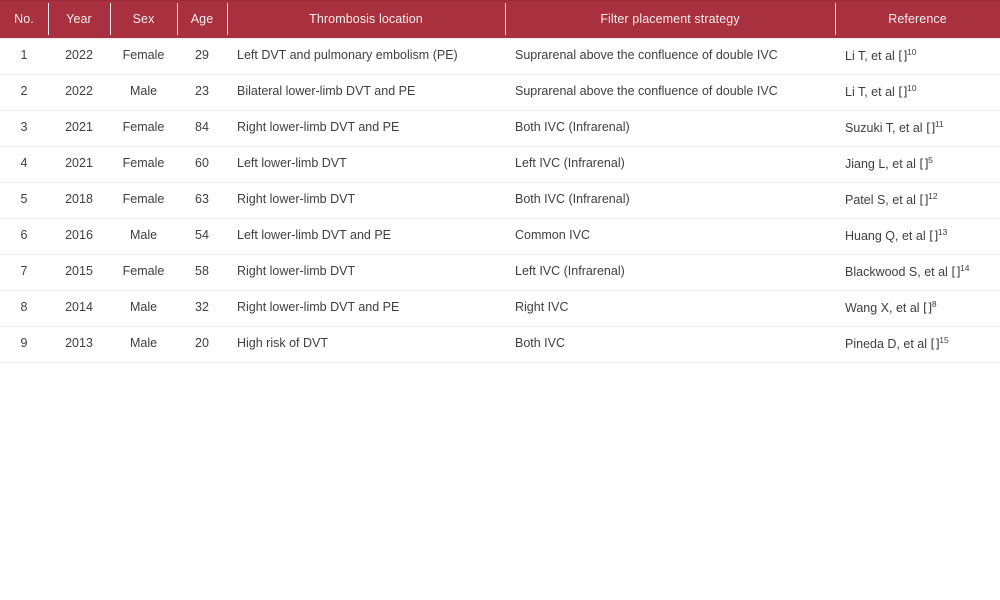  What do you see at coordinates (882, 163) in the screenshot?
I see `reference-author: Jiang L, et al` at bounding box center [882, 163].